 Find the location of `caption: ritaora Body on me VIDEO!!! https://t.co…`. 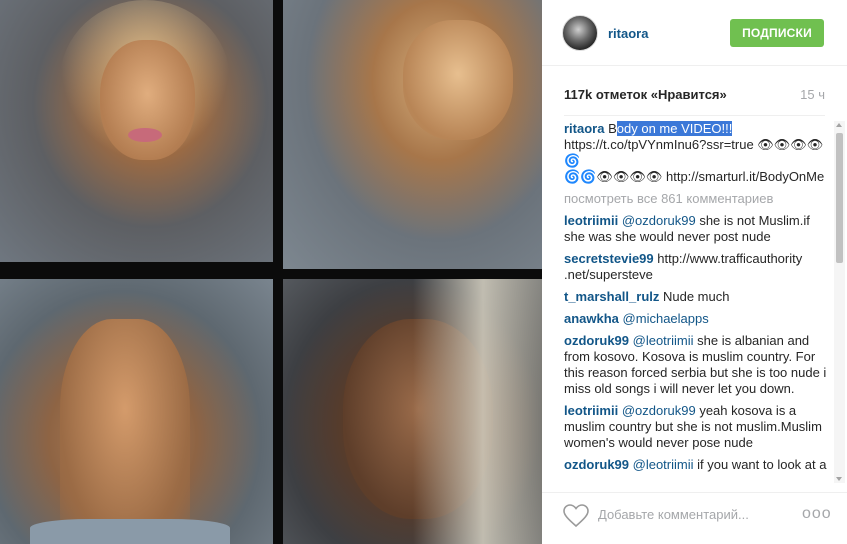

caption: ritaora Body on me VIDEO!!! https://t.co… is located at coordinates (699, 153).